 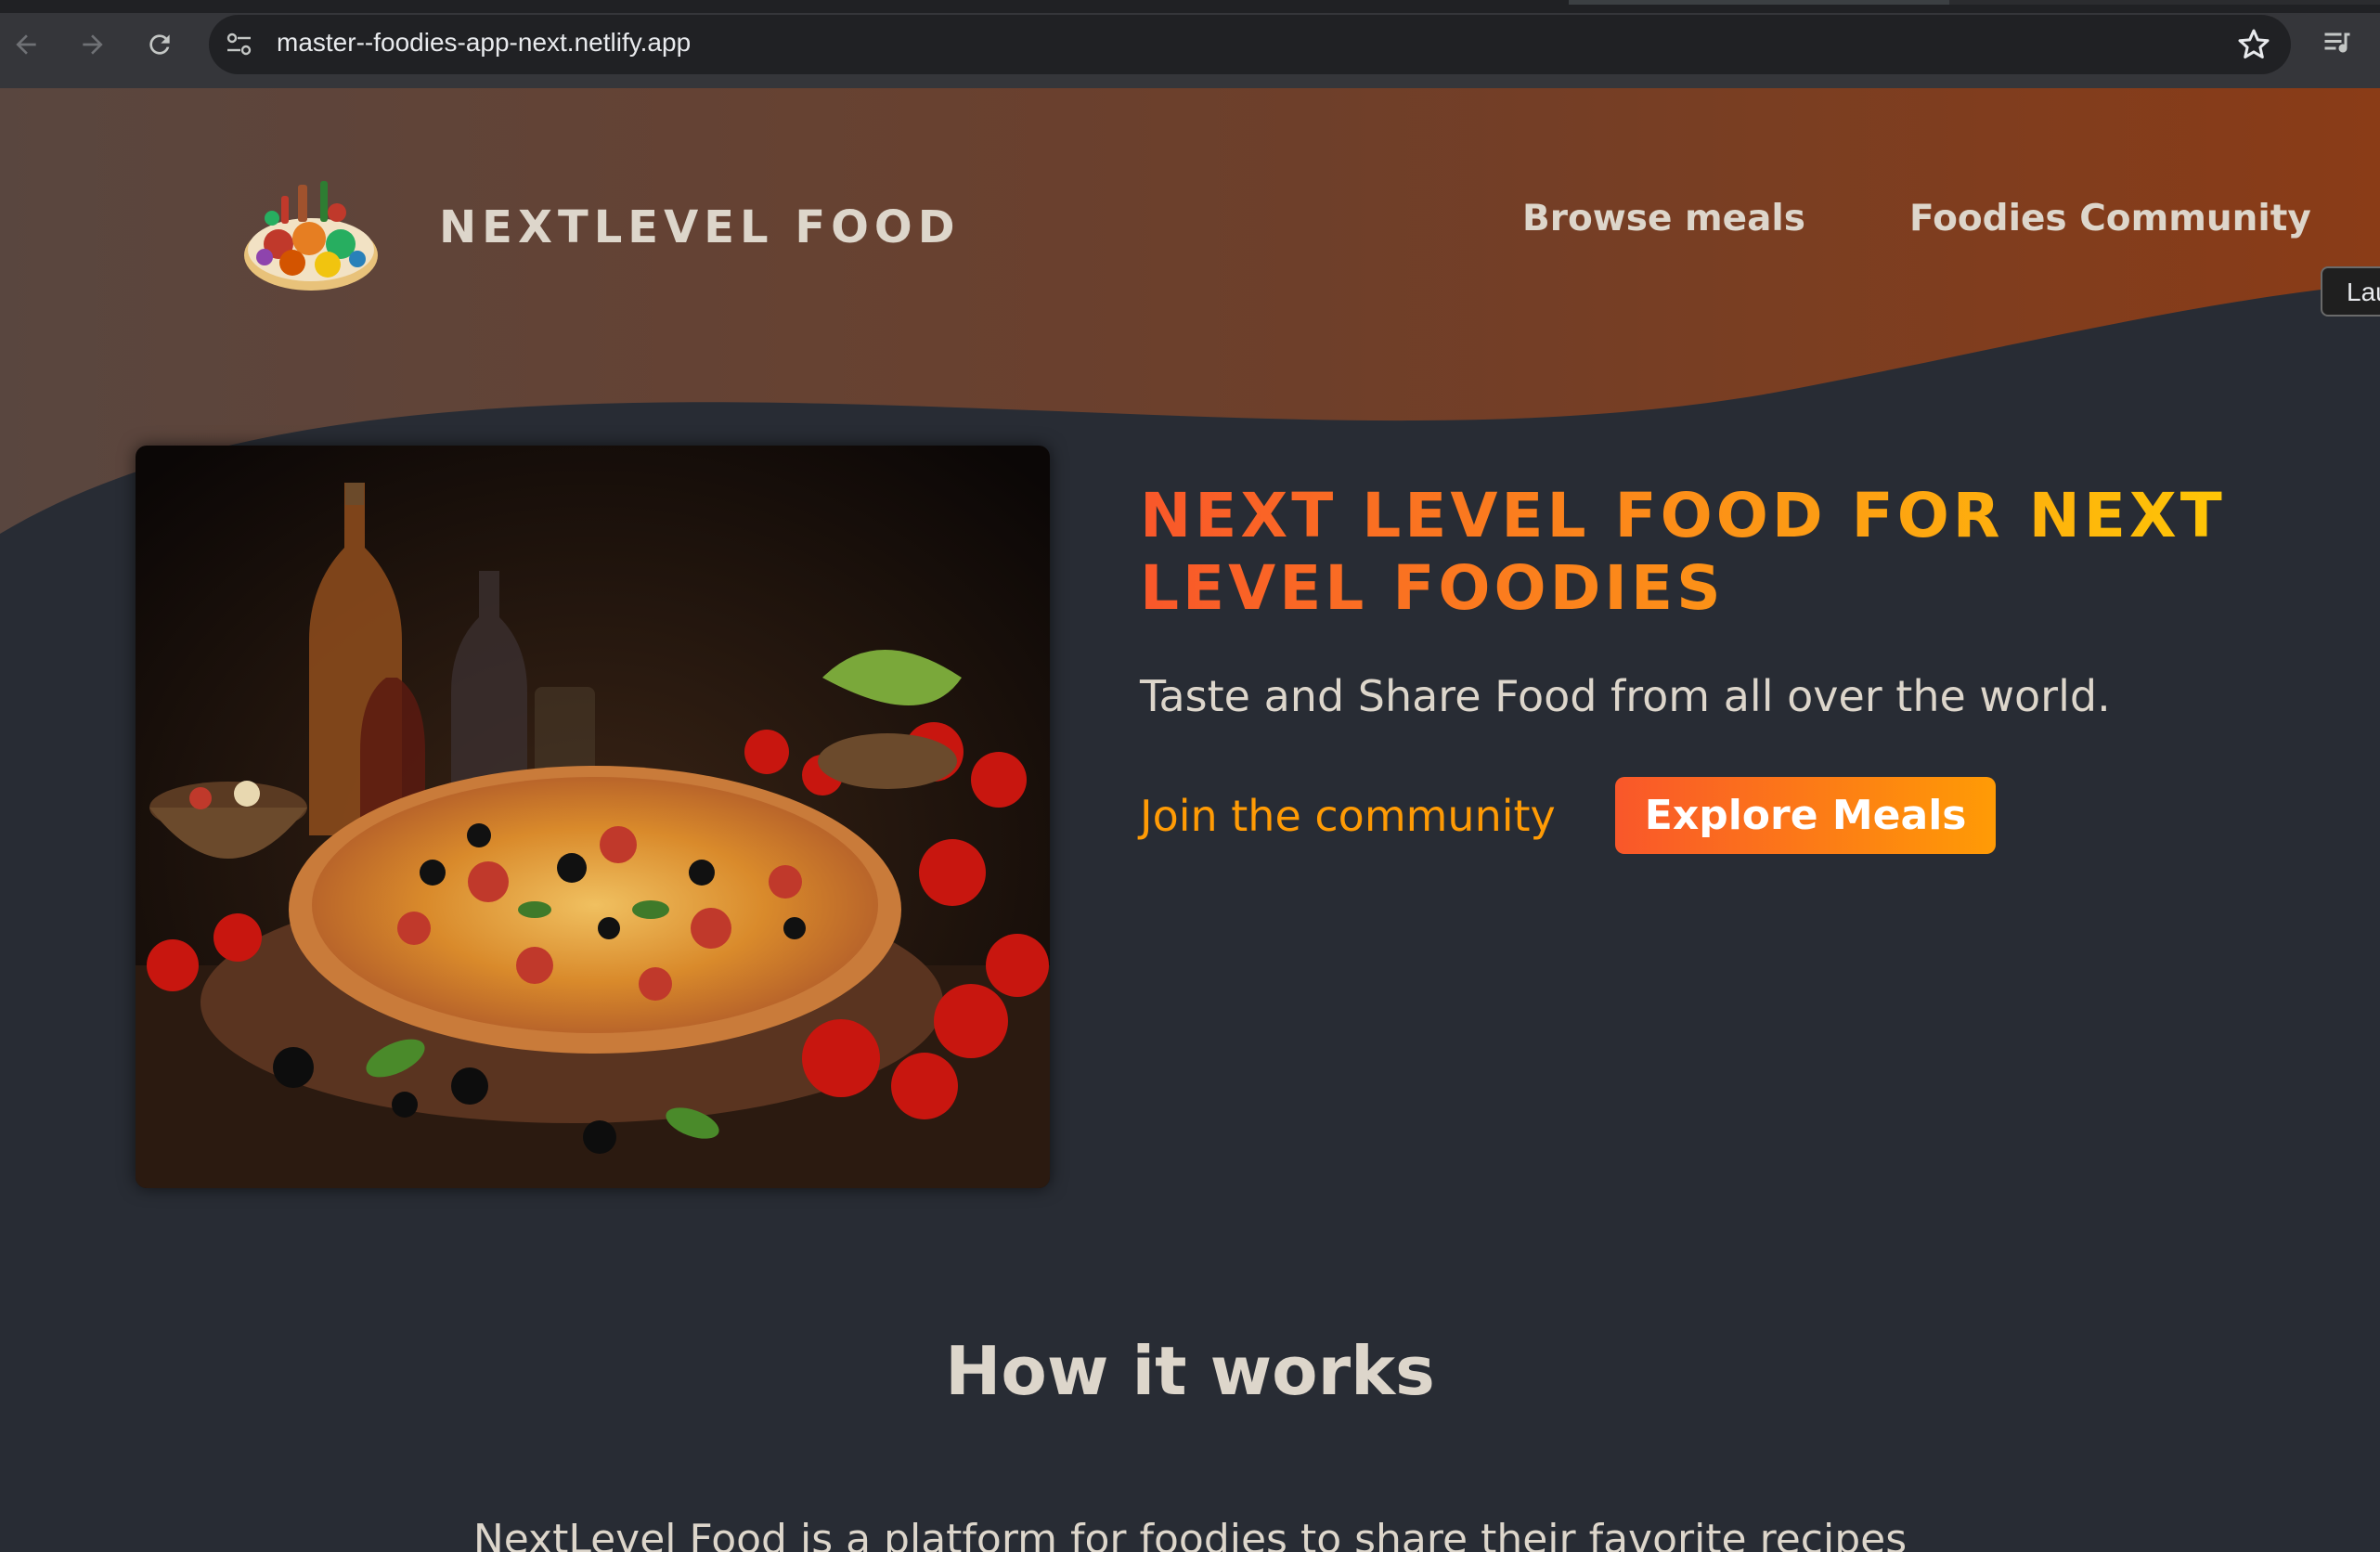 I want to click on reading-list-icon, so click(x=2337, y=42).